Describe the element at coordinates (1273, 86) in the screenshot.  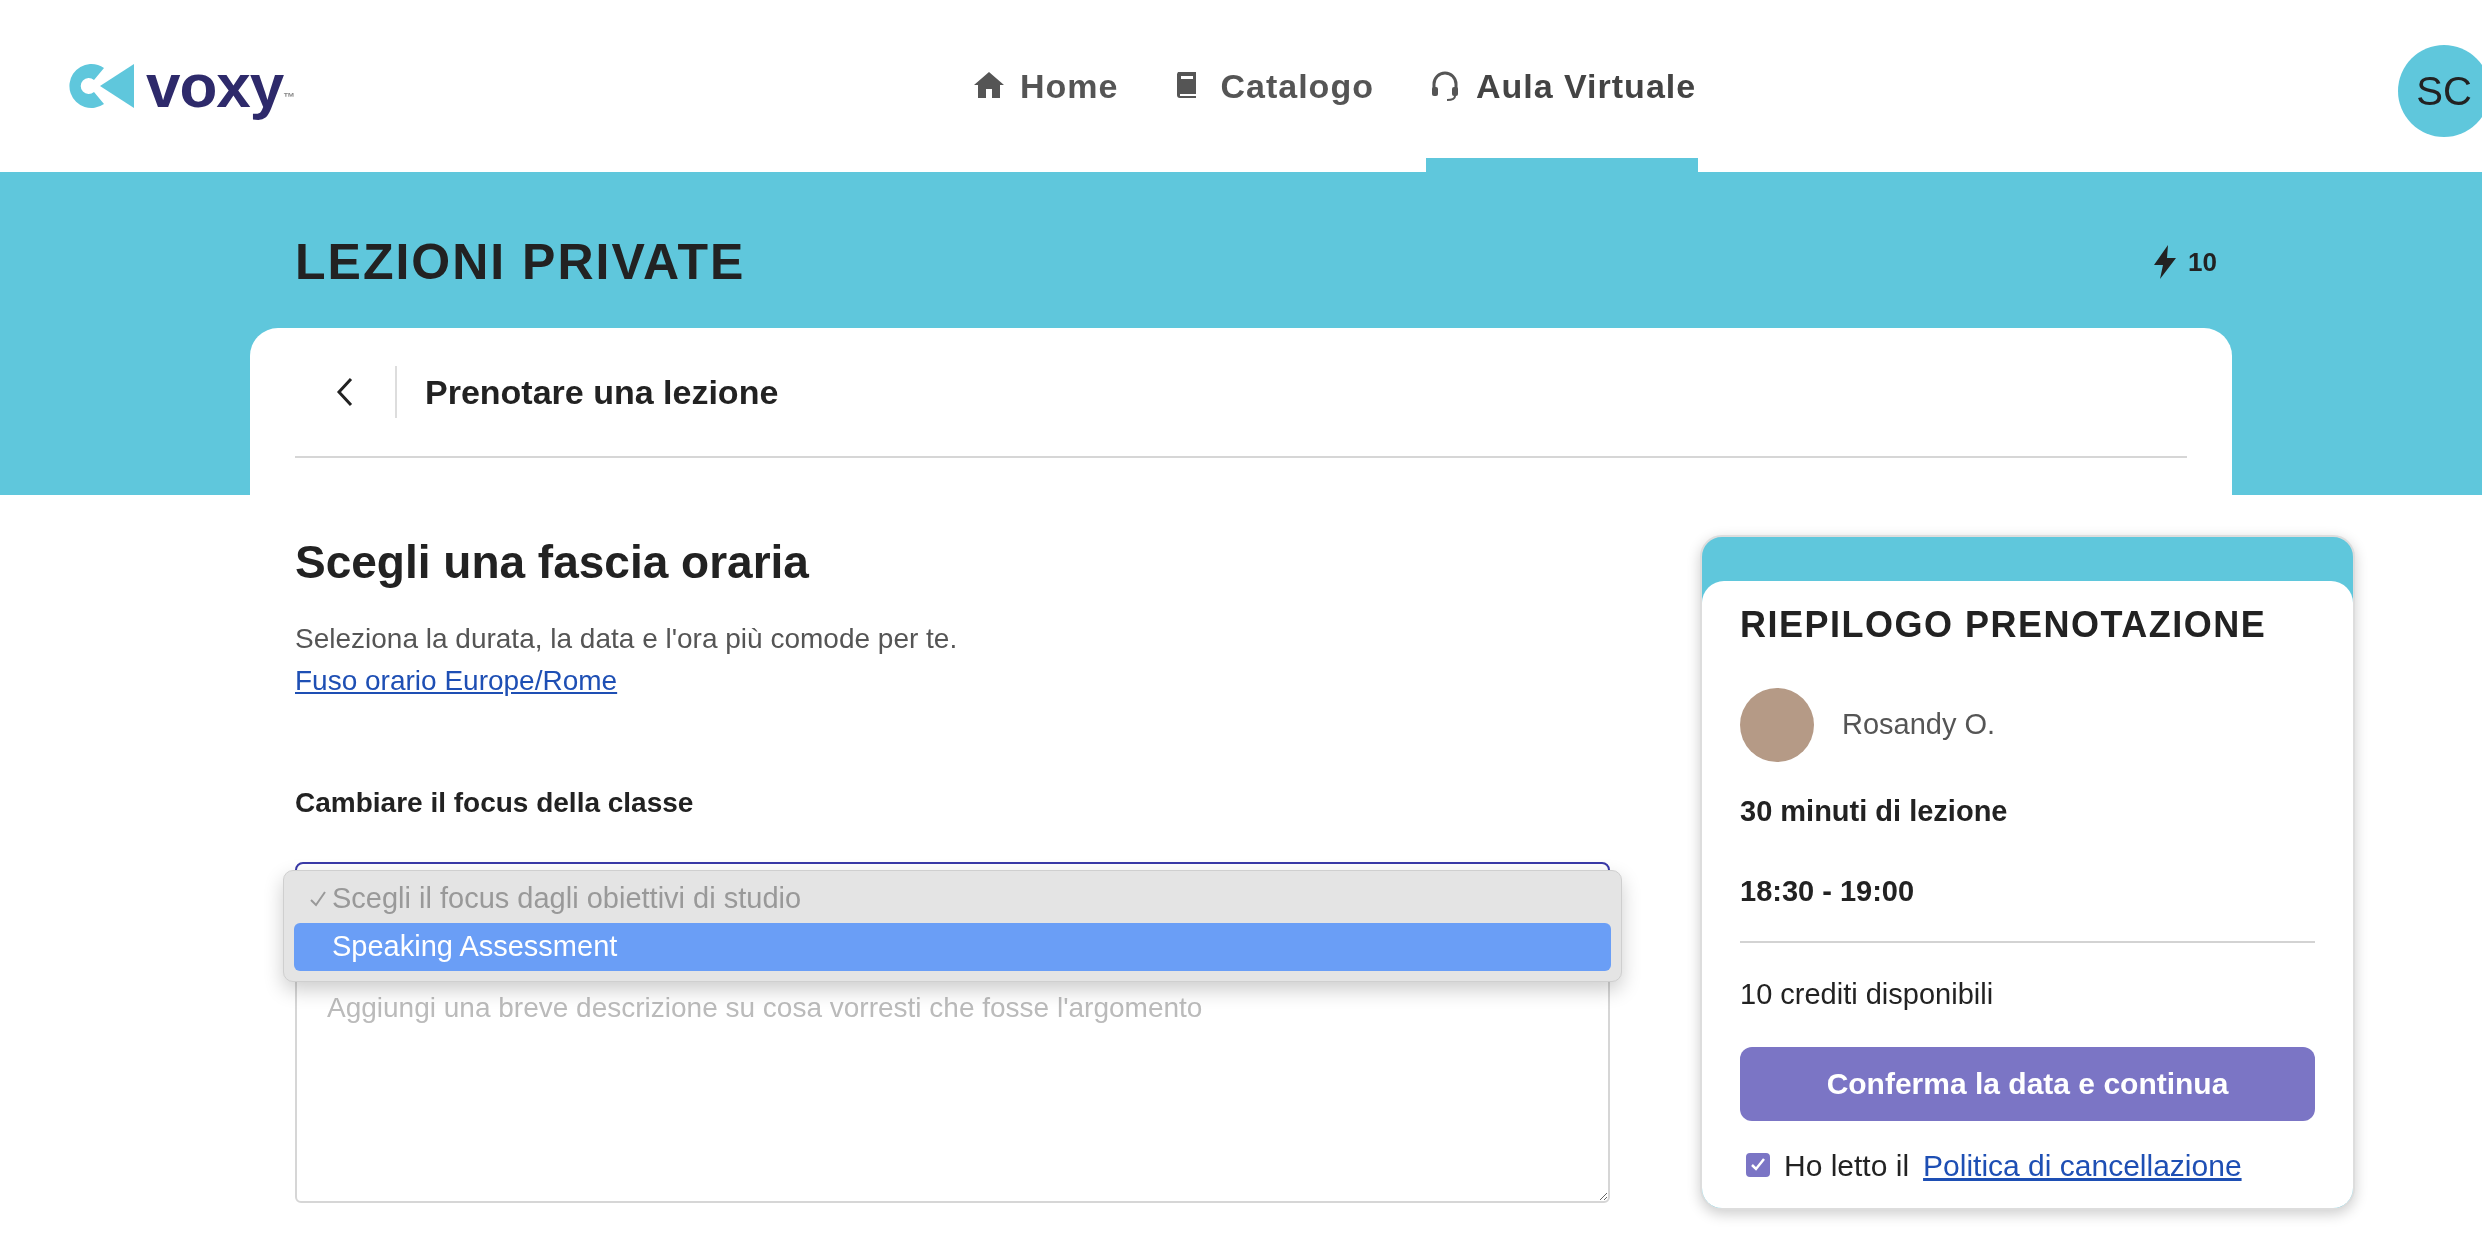
I see `nav-tab: Catalogo` at that location.